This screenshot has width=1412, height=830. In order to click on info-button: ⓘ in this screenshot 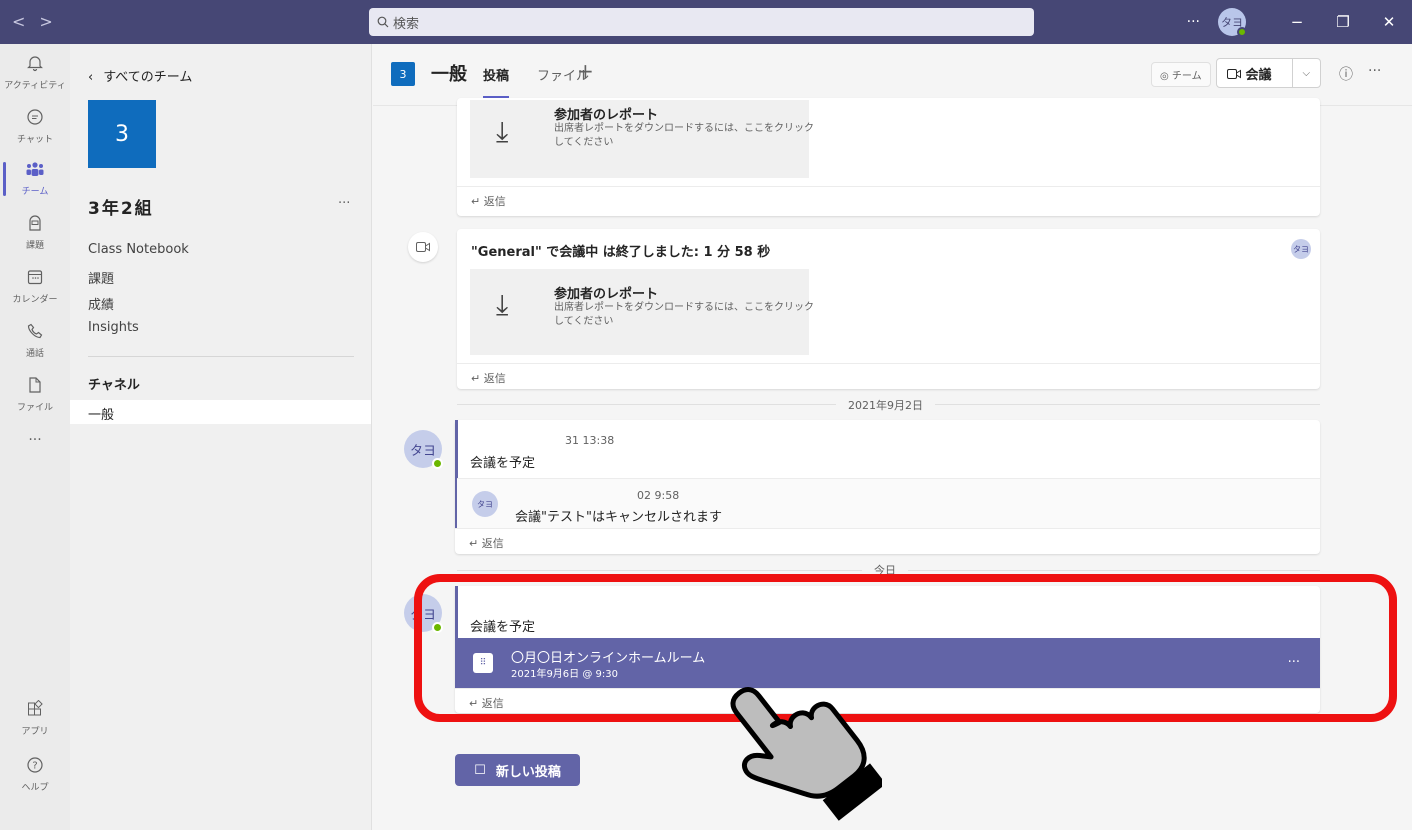, I will do `click(1346, 74)`.